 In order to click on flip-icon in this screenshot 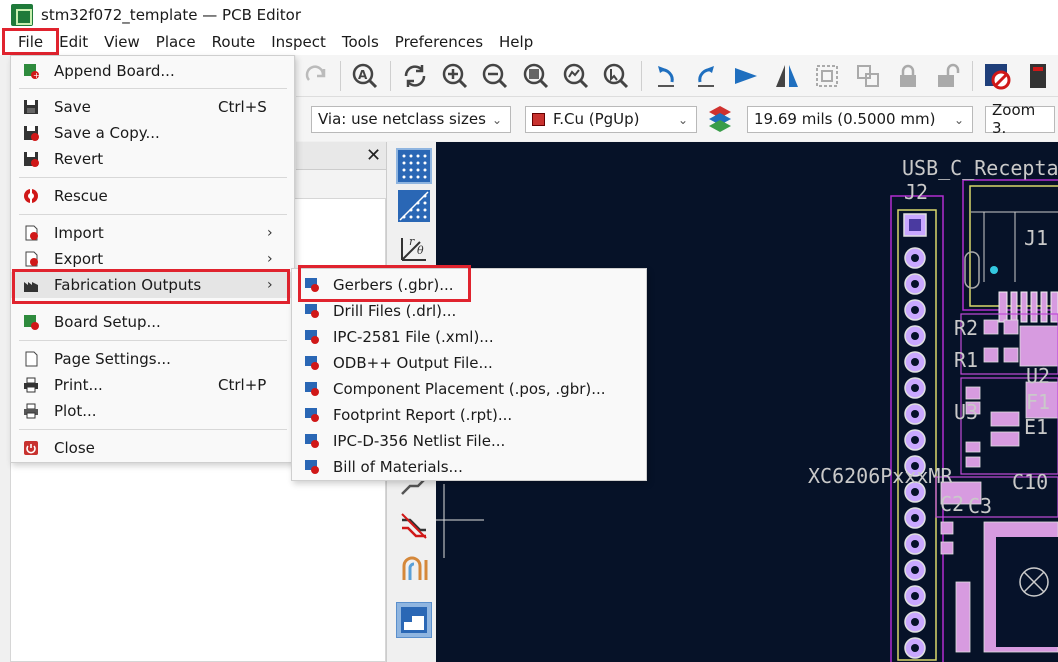, I will do `click(746, 76)`.